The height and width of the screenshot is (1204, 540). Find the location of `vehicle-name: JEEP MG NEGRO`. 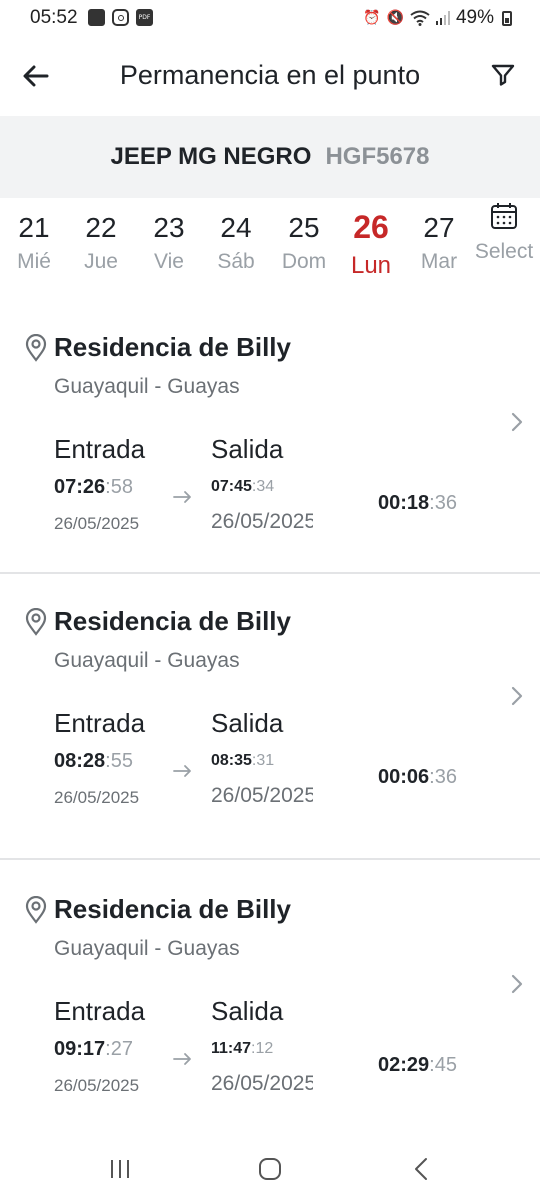

vehicle-name: JEEP MG NEGRO is located at coordinates (211, 156).